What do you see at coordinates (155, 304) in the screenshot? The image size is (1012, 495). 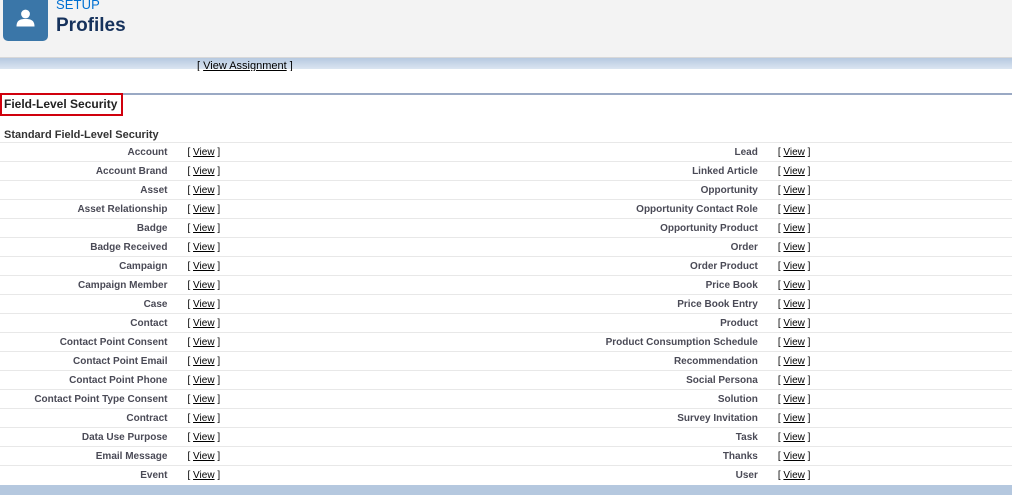 I see `object-label: Case` at bounding box center [155, 304].